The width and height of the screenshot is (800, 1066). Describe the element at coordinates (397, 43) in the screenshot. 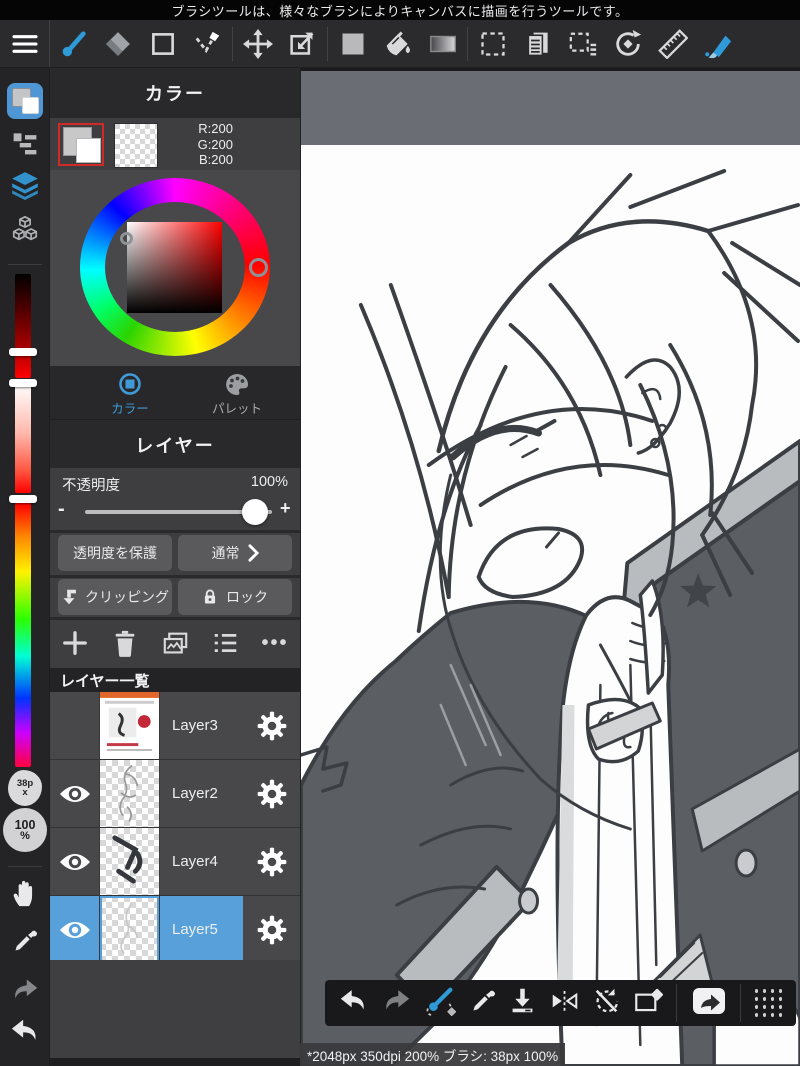

I see `fill-bucket-button` at that location.